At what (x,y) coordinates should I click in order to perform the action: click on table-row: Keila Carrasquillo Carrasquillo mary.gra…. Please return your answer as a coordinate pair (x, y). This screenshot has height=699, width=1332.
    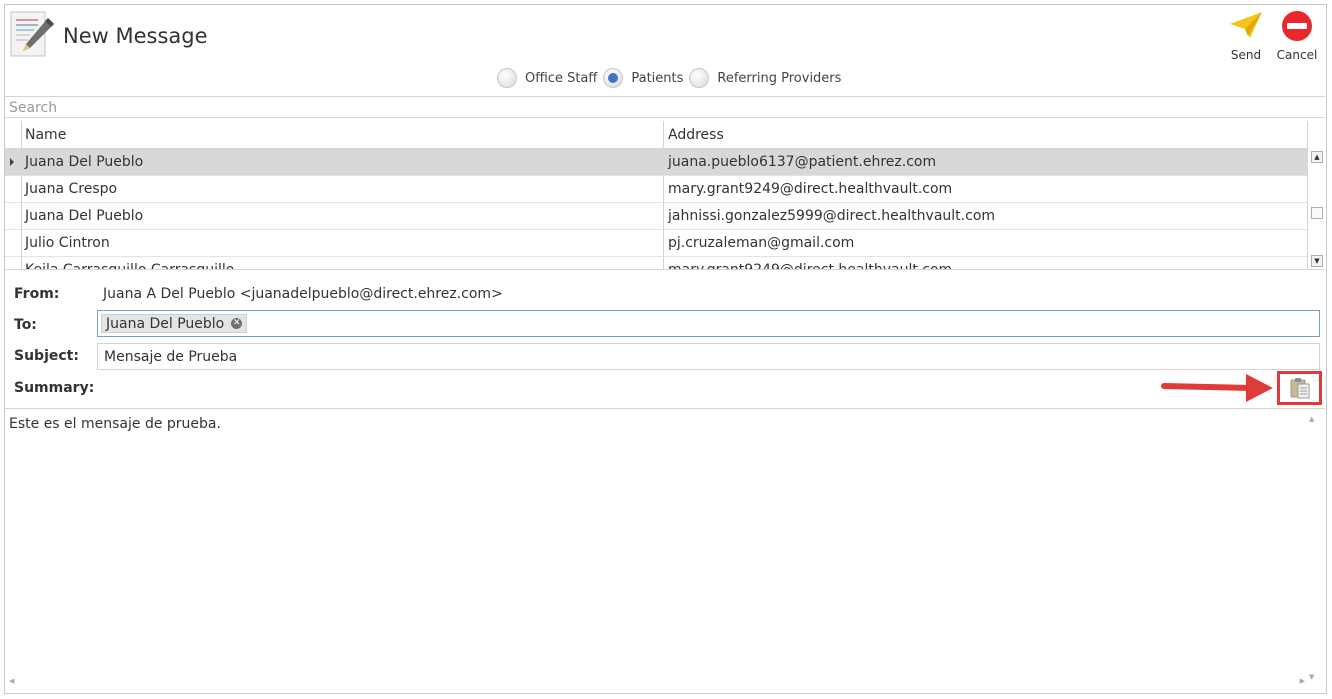
    Looking at the image, I should click on (656, 263).